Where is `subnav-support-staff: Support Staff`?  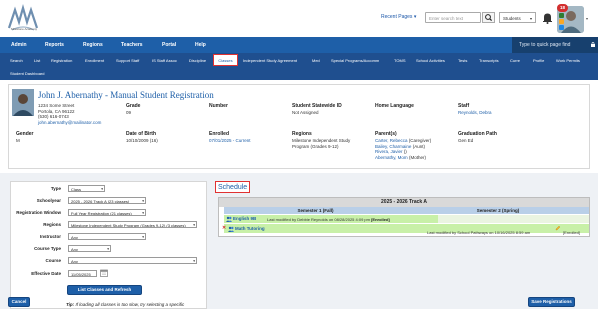
subnav-support-staff: Support Staff is located at coordinates (127, 60).